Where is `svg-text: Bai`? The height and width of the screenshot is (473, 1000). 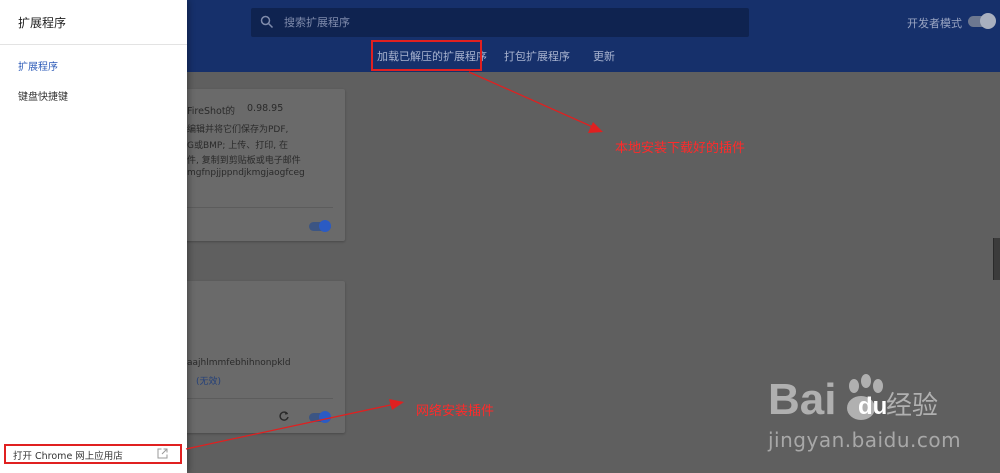
svg-text: Bai is located at coordinates (802, 399).